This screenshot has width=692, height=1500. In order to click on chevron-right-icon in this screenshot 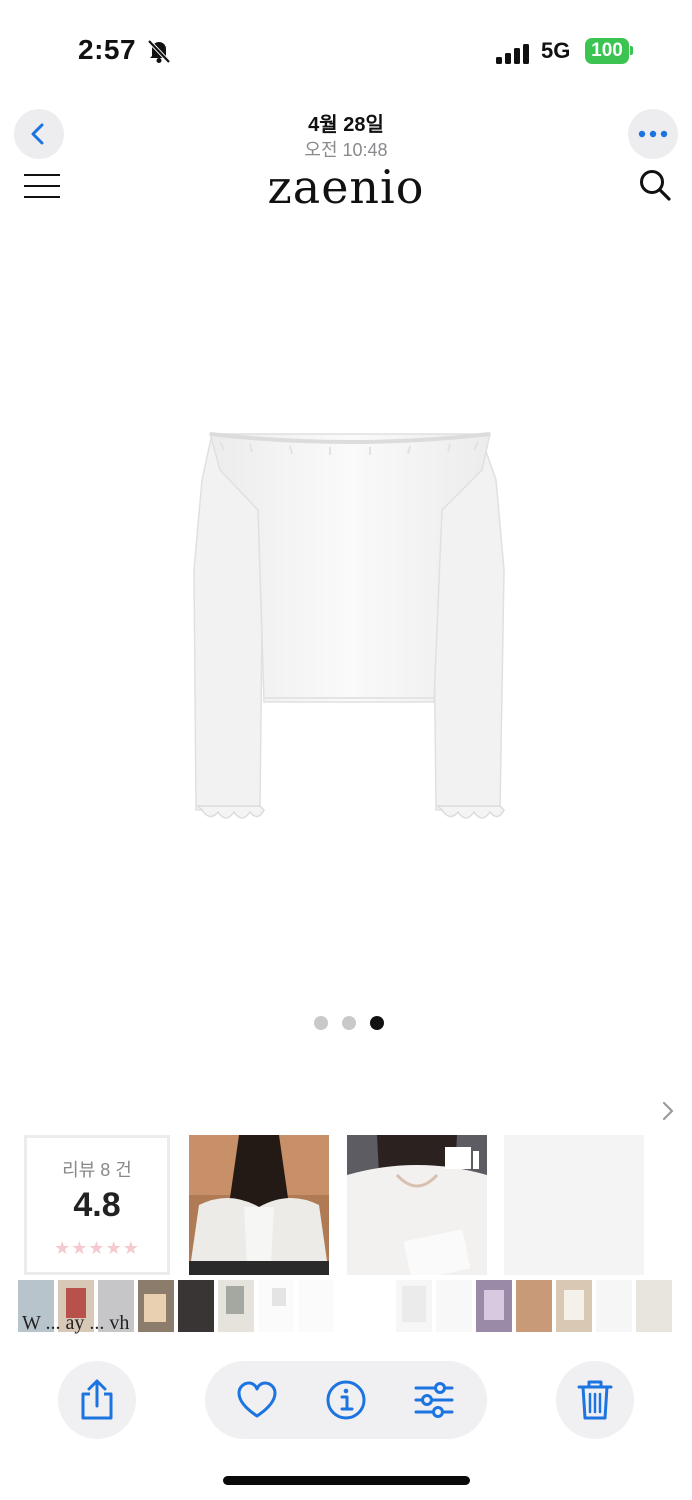, I will do `click(668, 1111)`.